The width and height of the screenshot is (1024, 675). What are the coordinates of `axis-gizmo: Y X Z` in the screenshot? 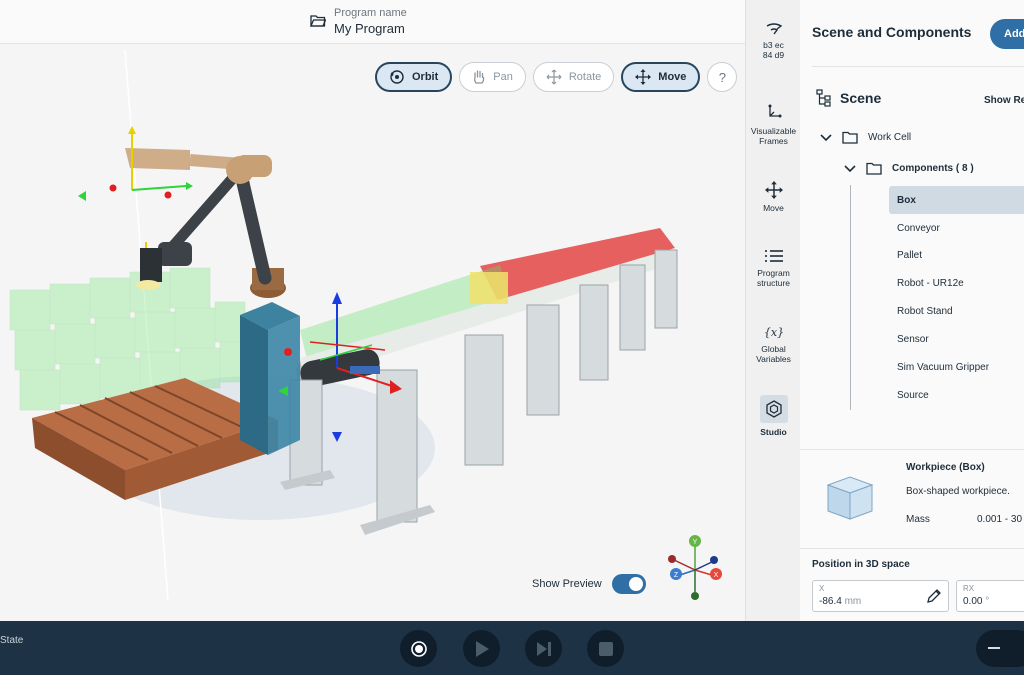 It's located at (695, 567).